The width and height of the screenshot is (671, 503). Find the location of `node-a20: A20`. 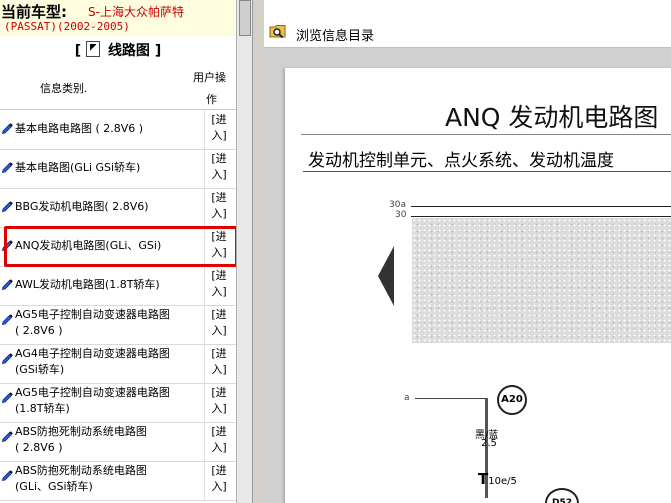

node-a20: A20 is located at coordinates (512, 400).